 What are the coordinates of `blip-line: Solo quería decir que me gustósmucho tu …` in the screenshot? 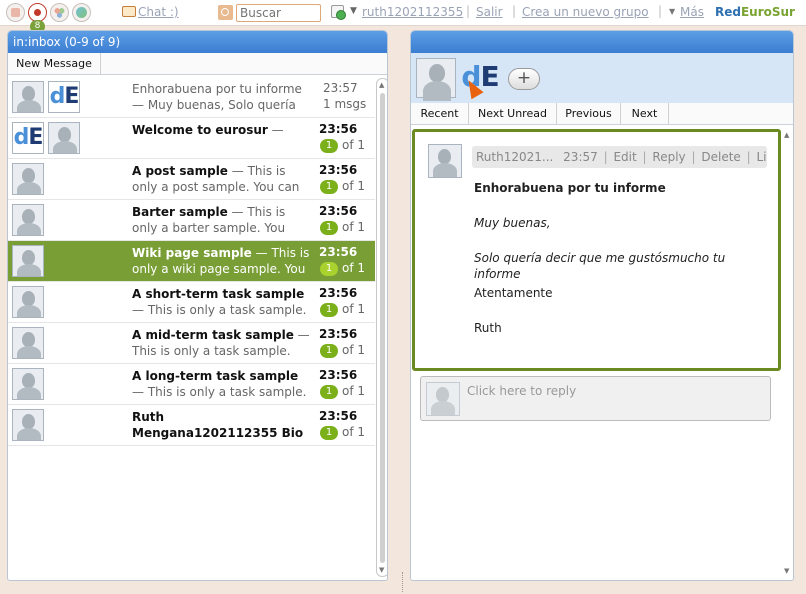 It's located at (600, 266).